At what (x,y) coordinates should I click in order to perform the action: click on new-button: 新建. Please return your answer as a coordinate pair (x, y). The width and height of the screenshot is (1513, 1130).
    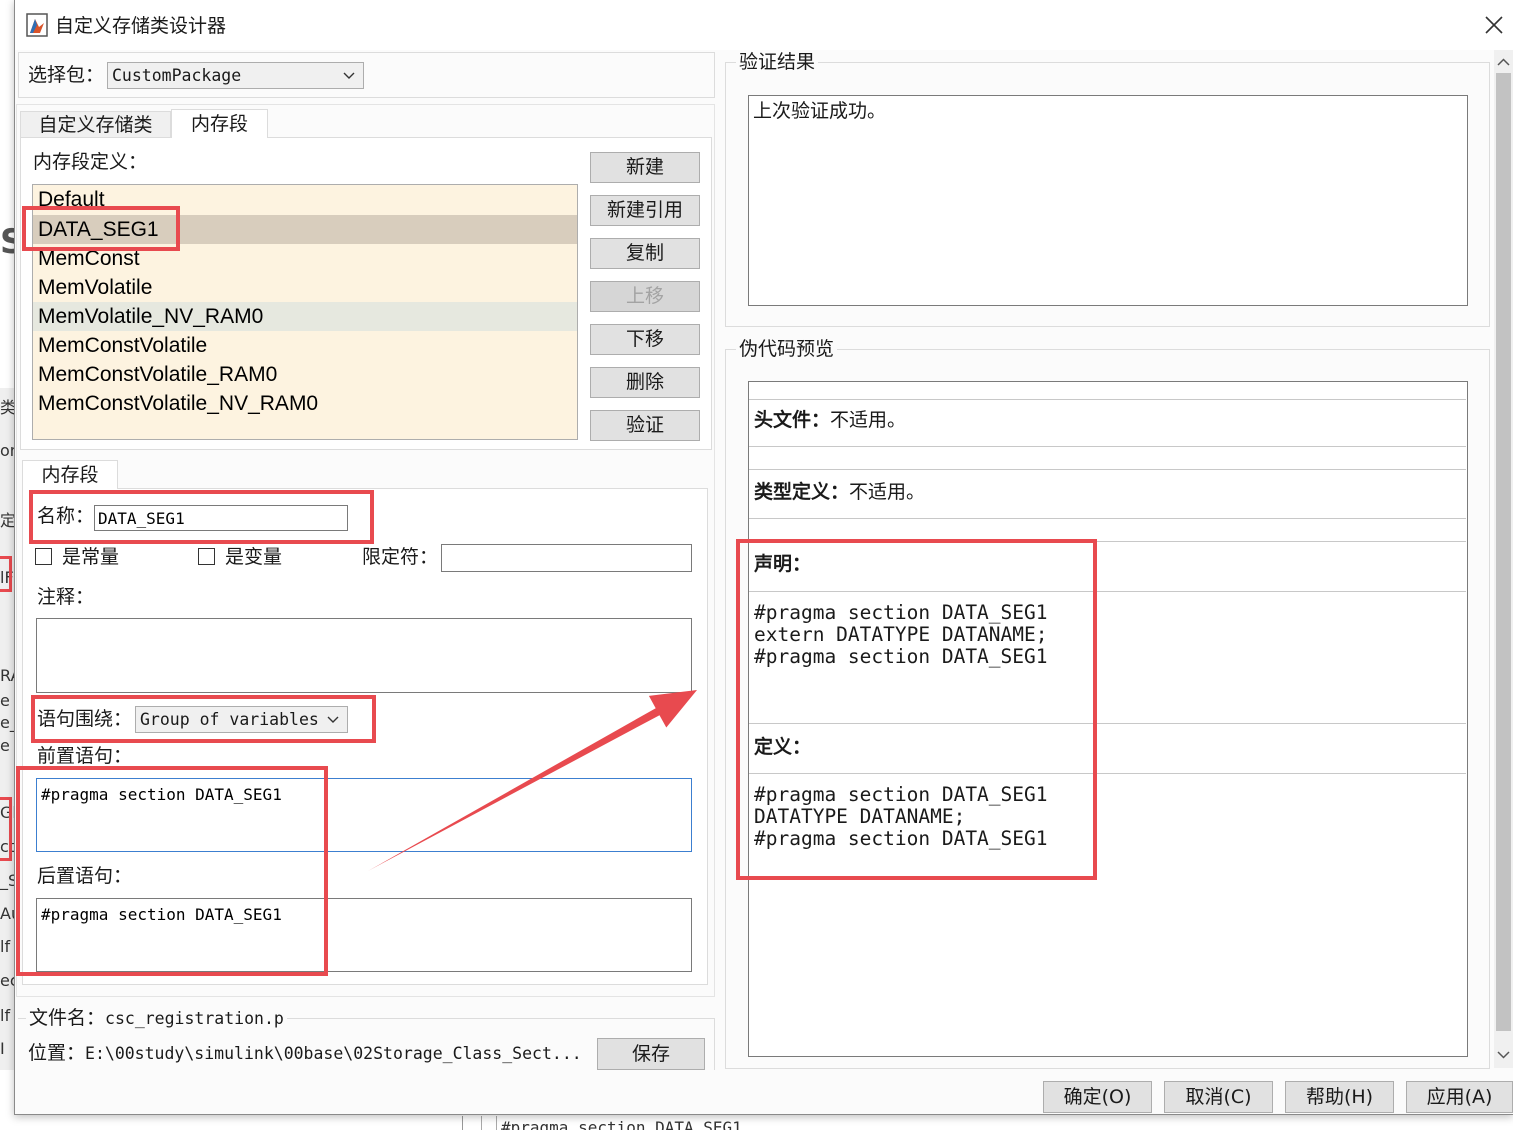
    Looking at the image, I should click on (645, 167).